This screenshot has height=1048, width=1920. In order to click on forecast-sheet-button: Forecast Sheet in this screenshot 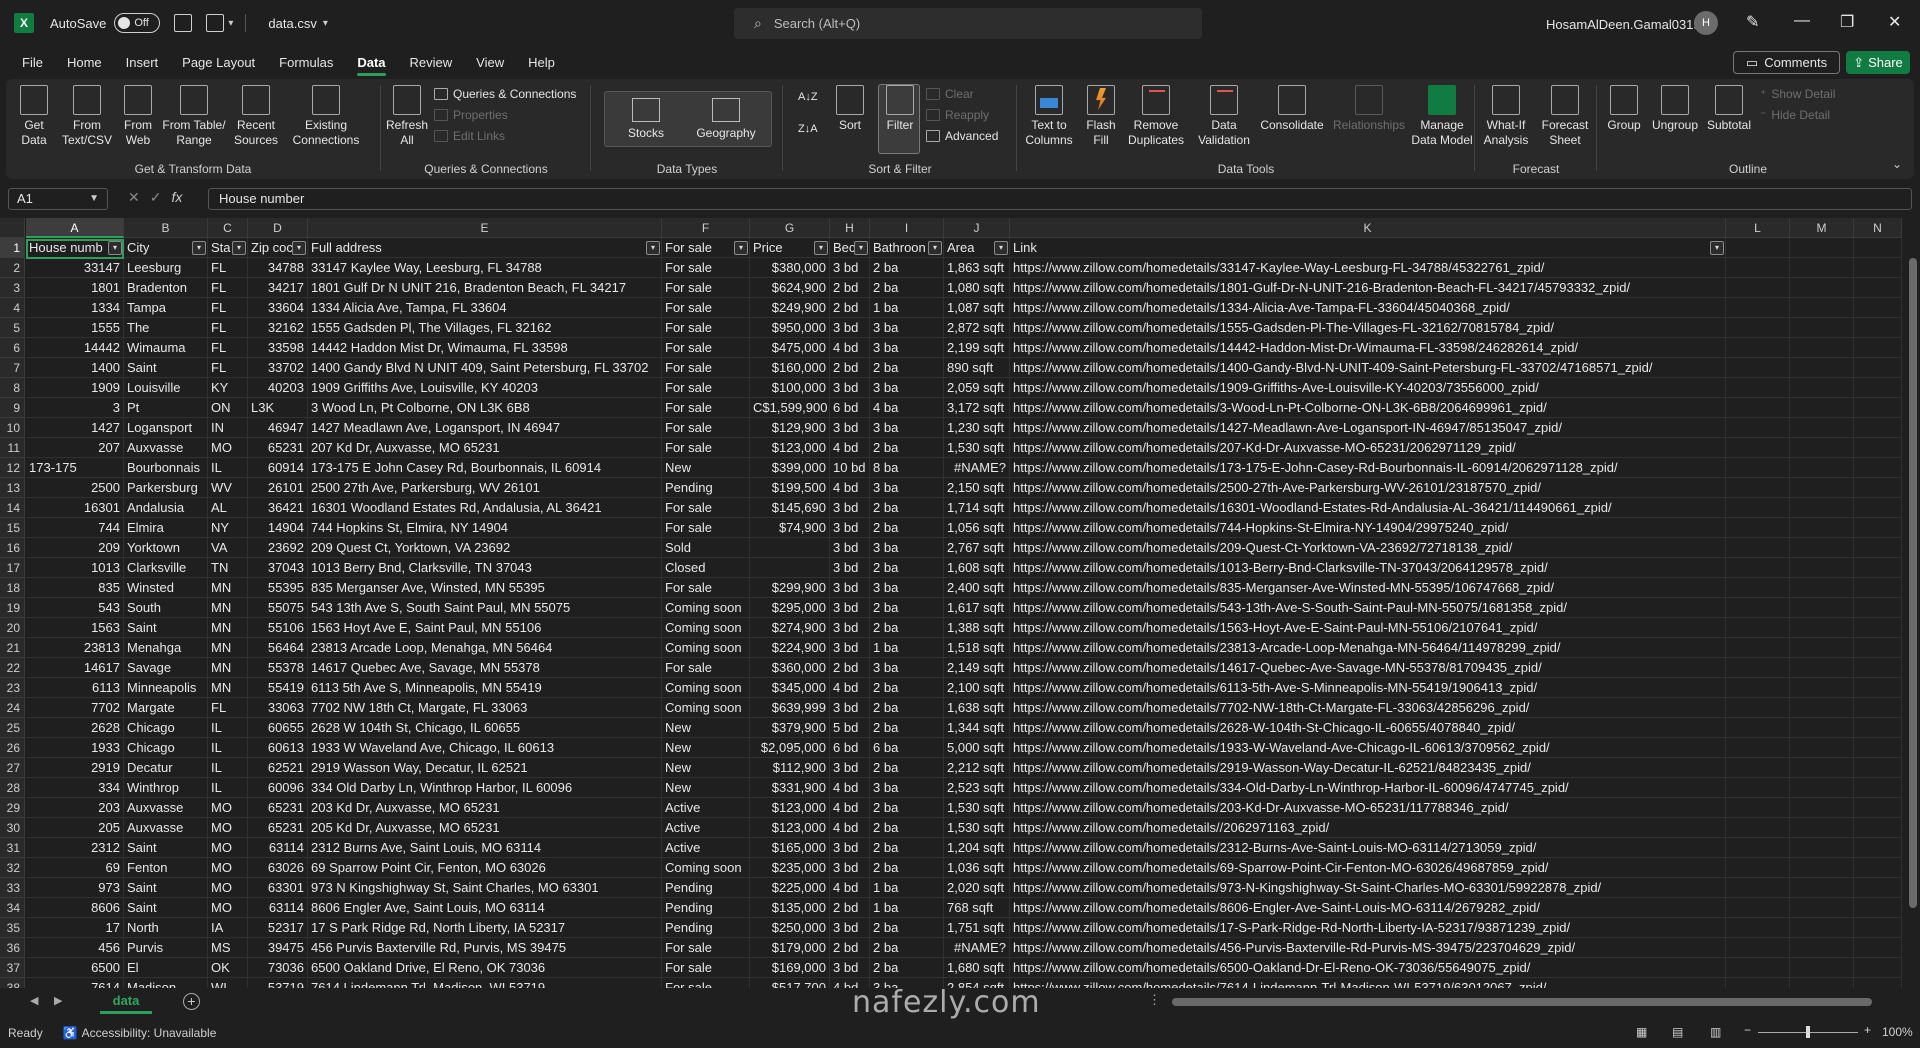, I will do `click(1565, 116)`.